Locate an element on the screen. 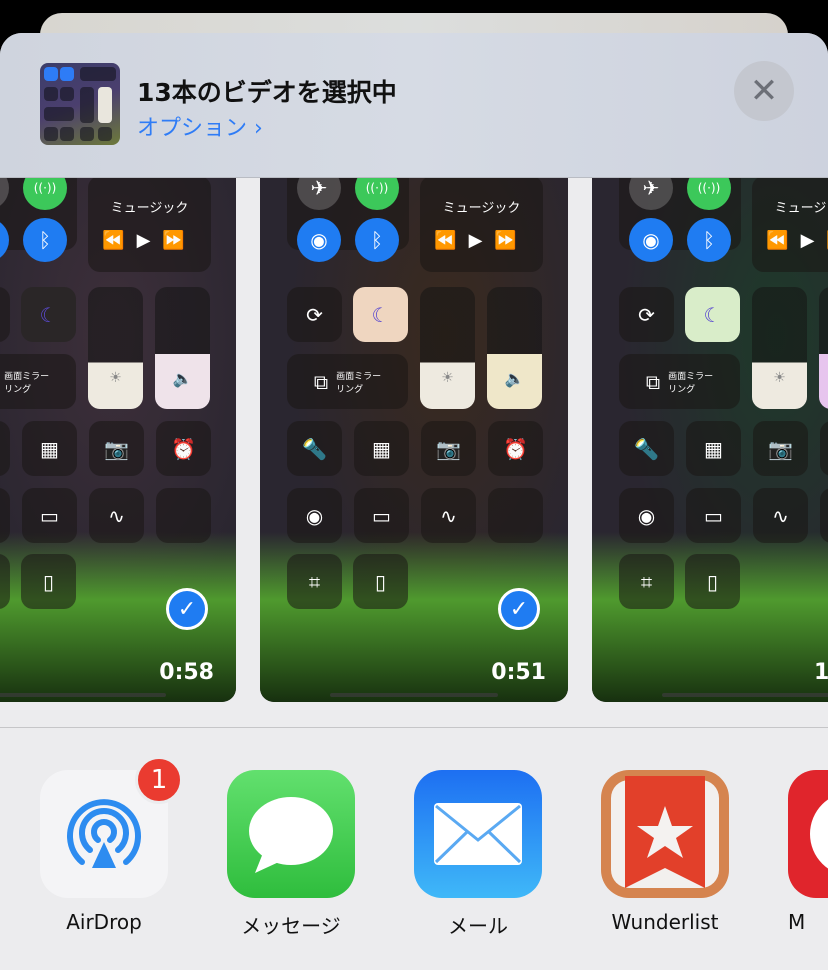 Image resolution: width=828 pixels, height=970 pixels. close-button: ✕ is located at coordinates (764, 91).